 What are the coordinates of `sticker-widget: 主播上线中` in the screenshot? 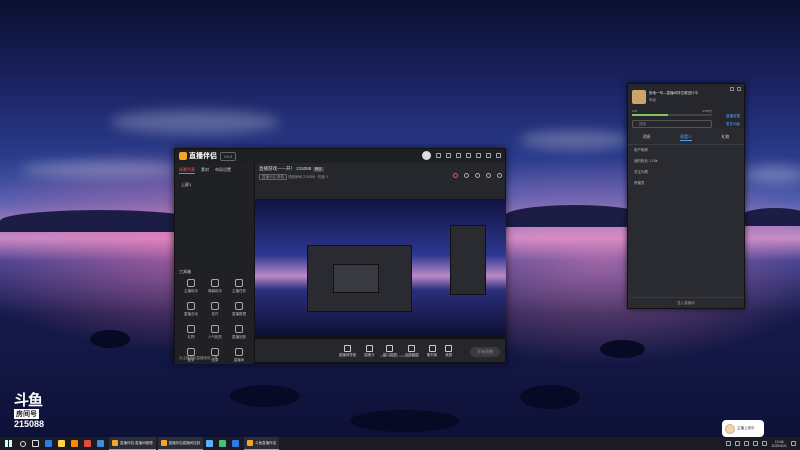 It's located at (743, 428).